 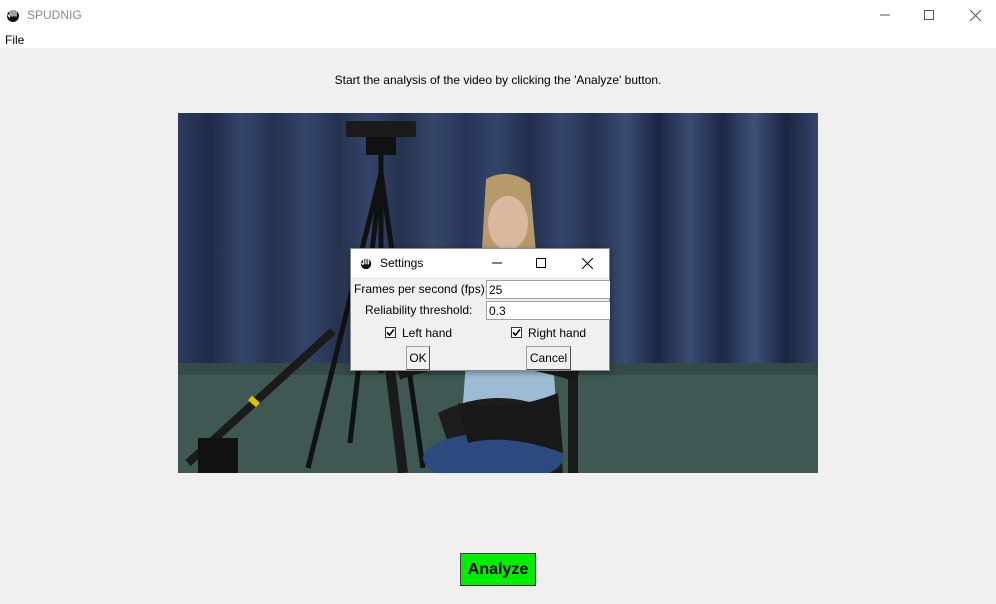 I want to click on reliability-input, so click(x=548, y=310).